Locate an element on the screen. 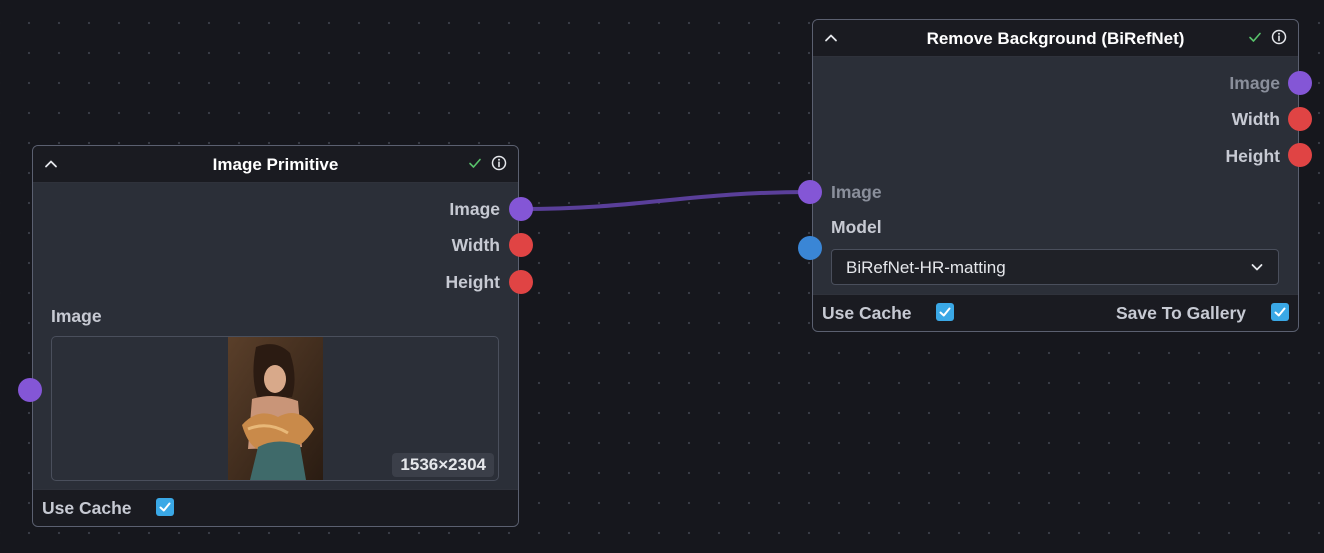  image-preview: 1536×2304 is located at coordinates (275, 408).